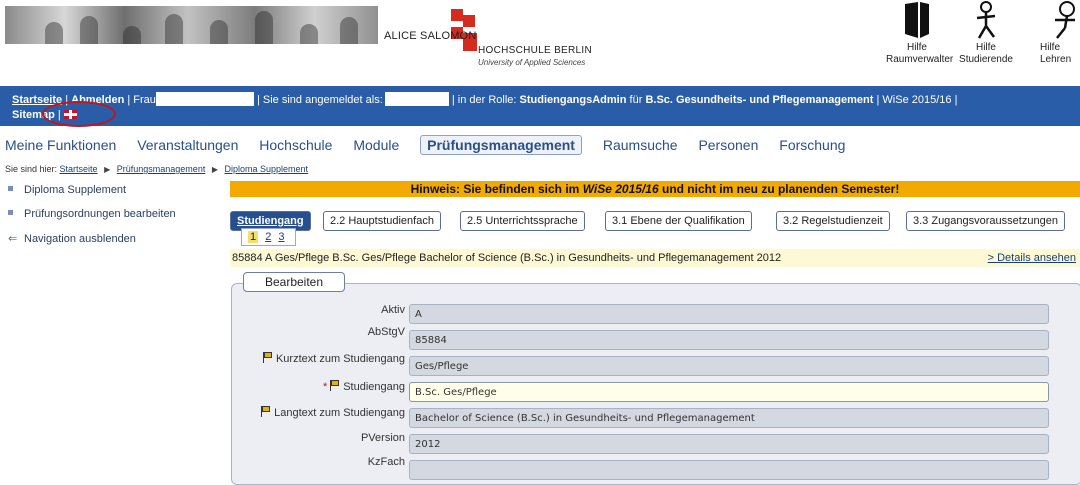  I want to click on breadcrumb-diploma-supplement: Diploma Supplement, so click(267, 169).